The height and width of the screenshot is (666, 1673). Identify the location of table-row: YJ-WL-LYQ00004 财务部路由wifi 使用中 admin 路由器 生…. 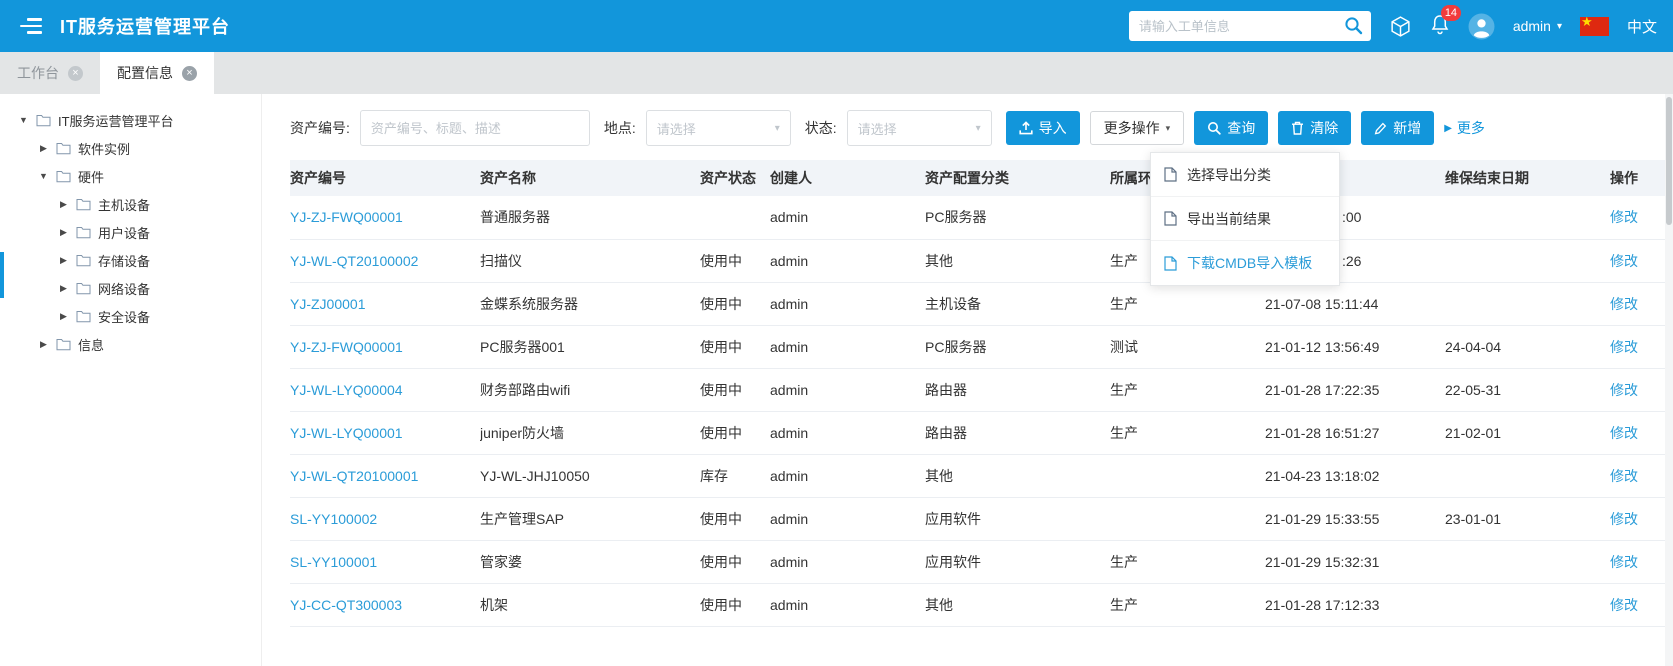
(977, 390).